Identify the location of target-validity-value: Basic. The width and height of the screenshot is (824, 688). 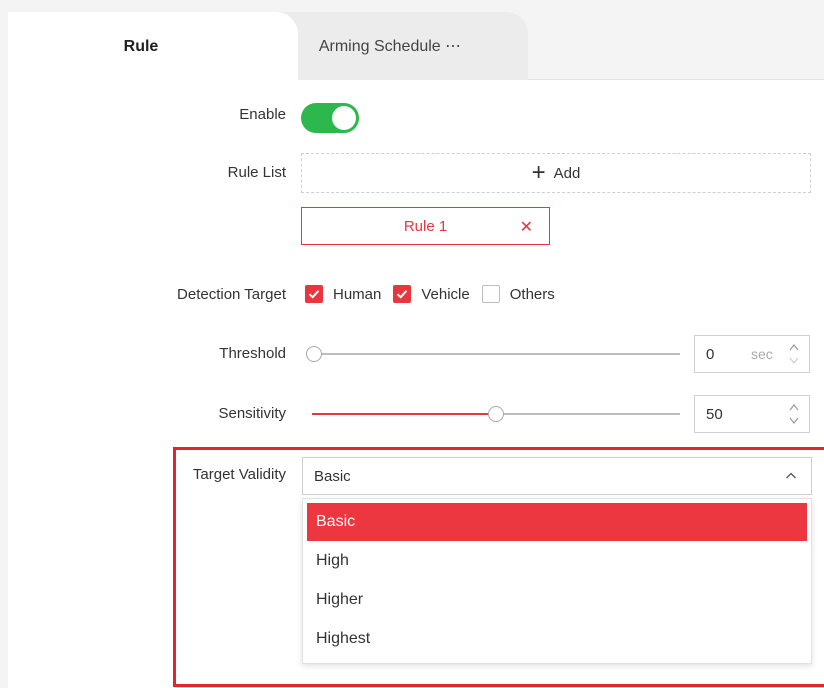
(332, 476).